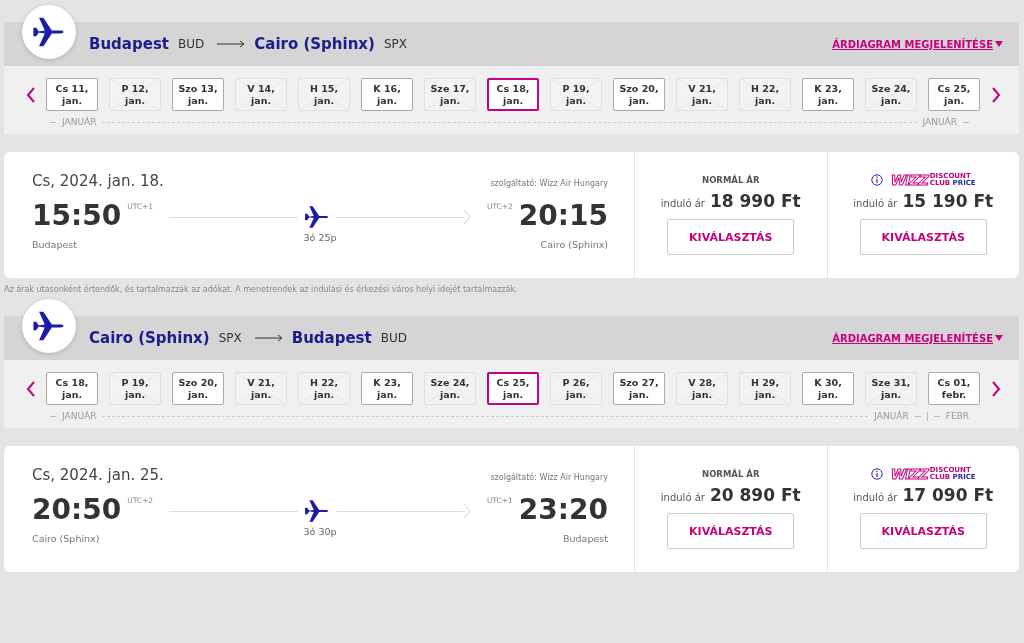  Describe the element at coordinates (639, 388) in the screenshot. I see `date-button: Szo 27, jan.` at that location.